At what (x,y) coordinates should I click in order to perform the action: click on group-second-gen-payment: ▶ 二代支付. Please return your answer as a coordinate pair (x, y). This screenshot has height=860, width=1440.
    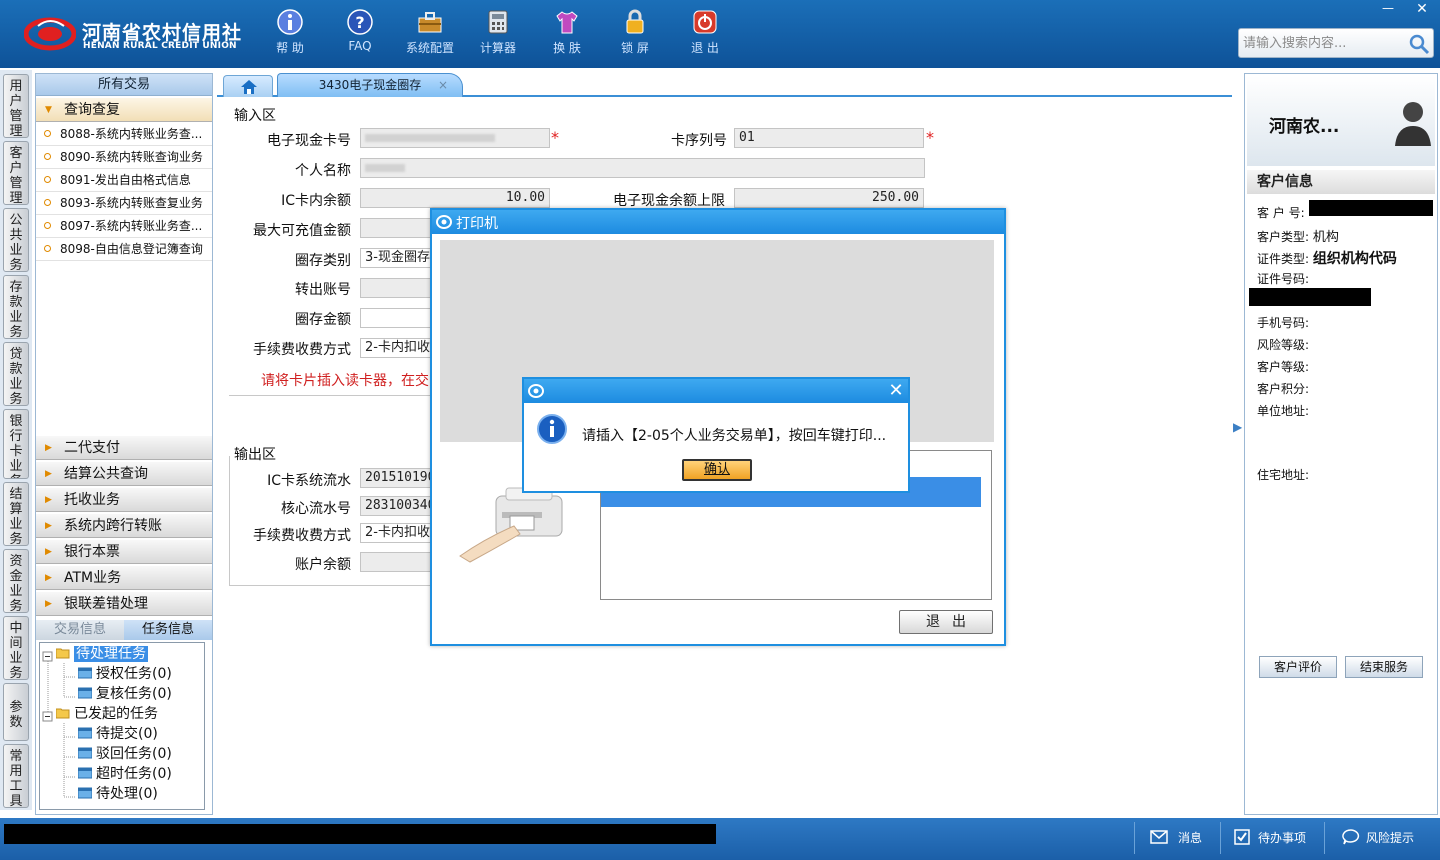
    Looking at the image, I should click on (124, 448).